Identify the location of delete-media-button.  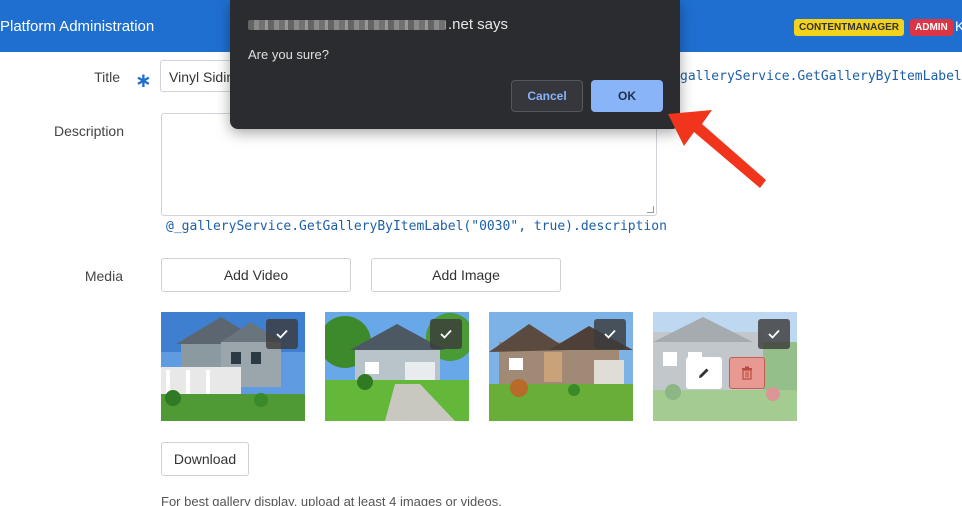
(747, 373).